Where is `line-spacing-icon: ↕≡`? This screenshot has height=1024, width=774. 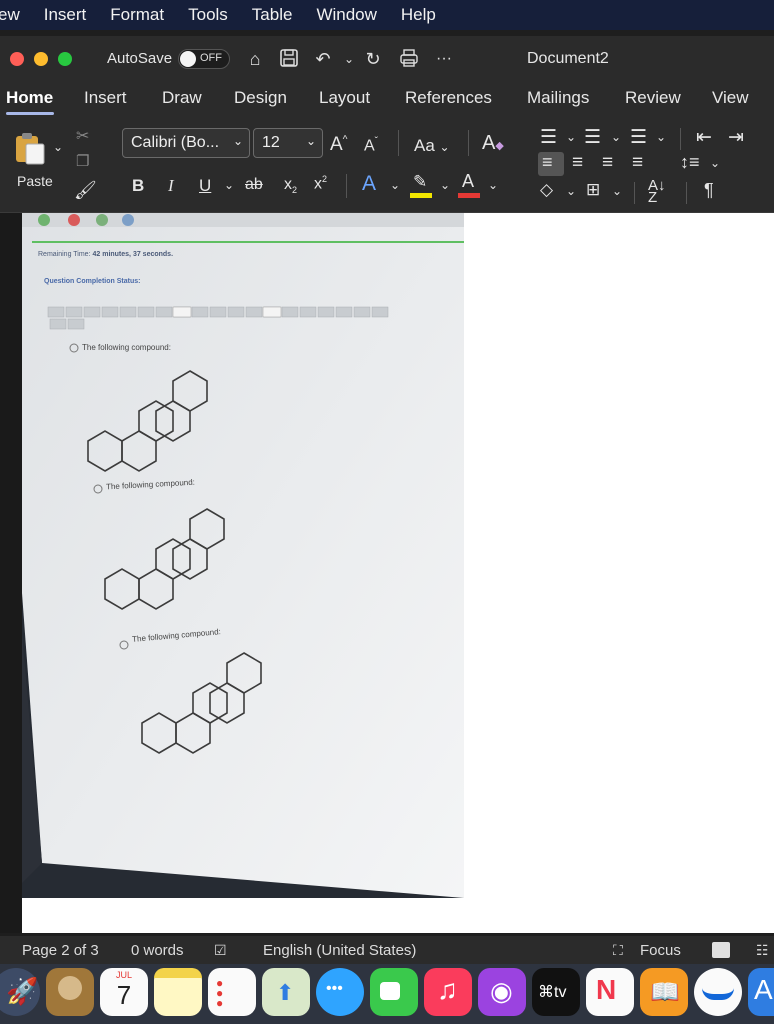
line-spacing-icon: ↕≡ is located at coordinates (690, 162).